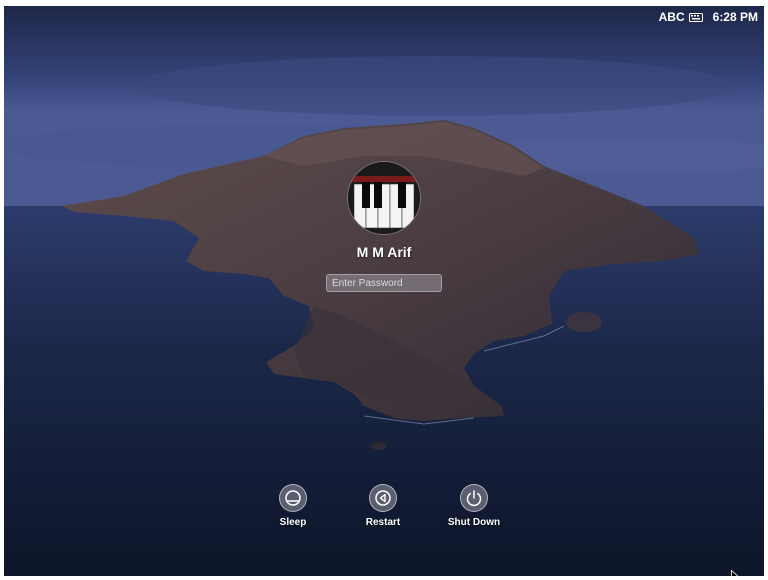  What do you see at coordinates (474, 522) in the screenshot?
I see `shut-down-label: Shut Down` at bounding box center [474, 522].